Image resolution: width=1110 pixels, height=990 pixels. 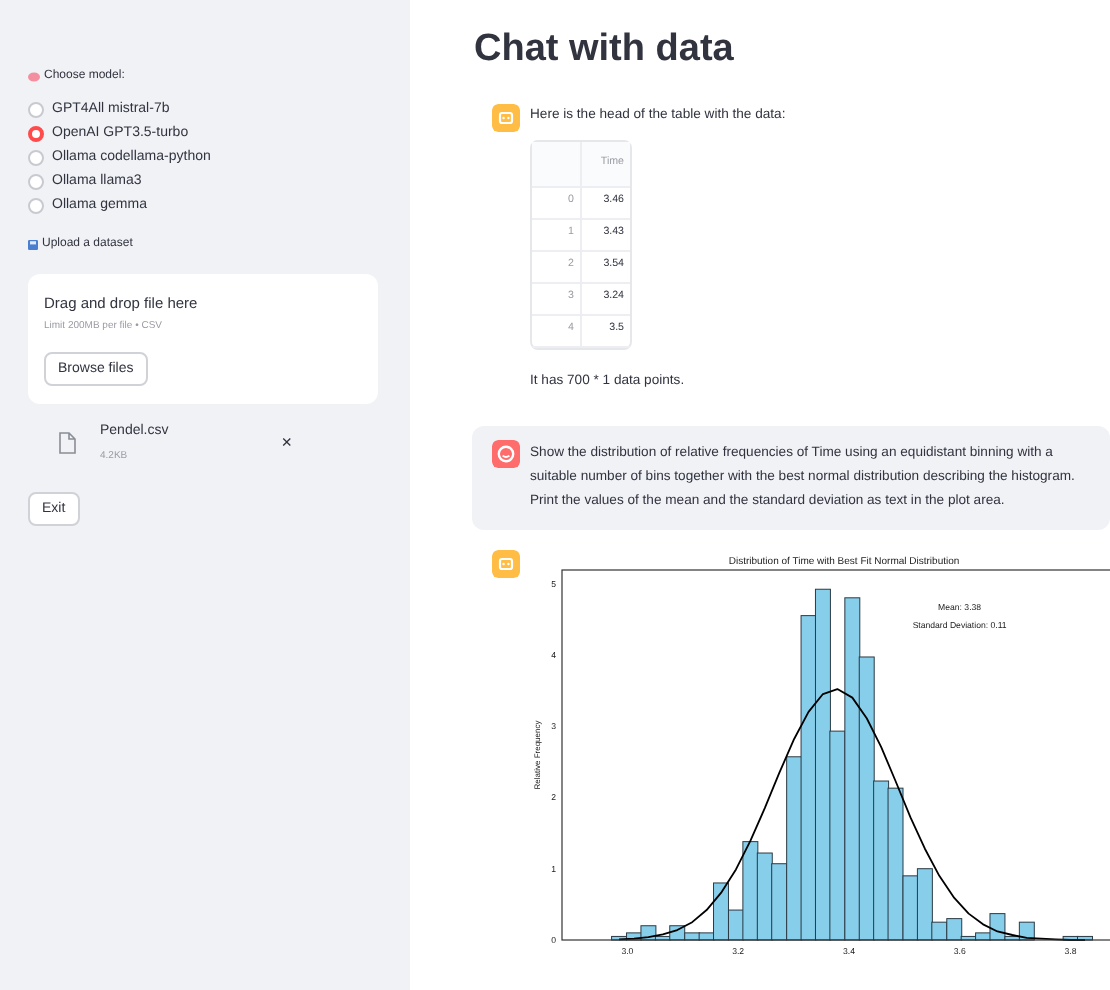 What do you see at coordinates (605, 51) in the screenshot?
I see `page-title: Chat with data` at bounding box center [605, 51].